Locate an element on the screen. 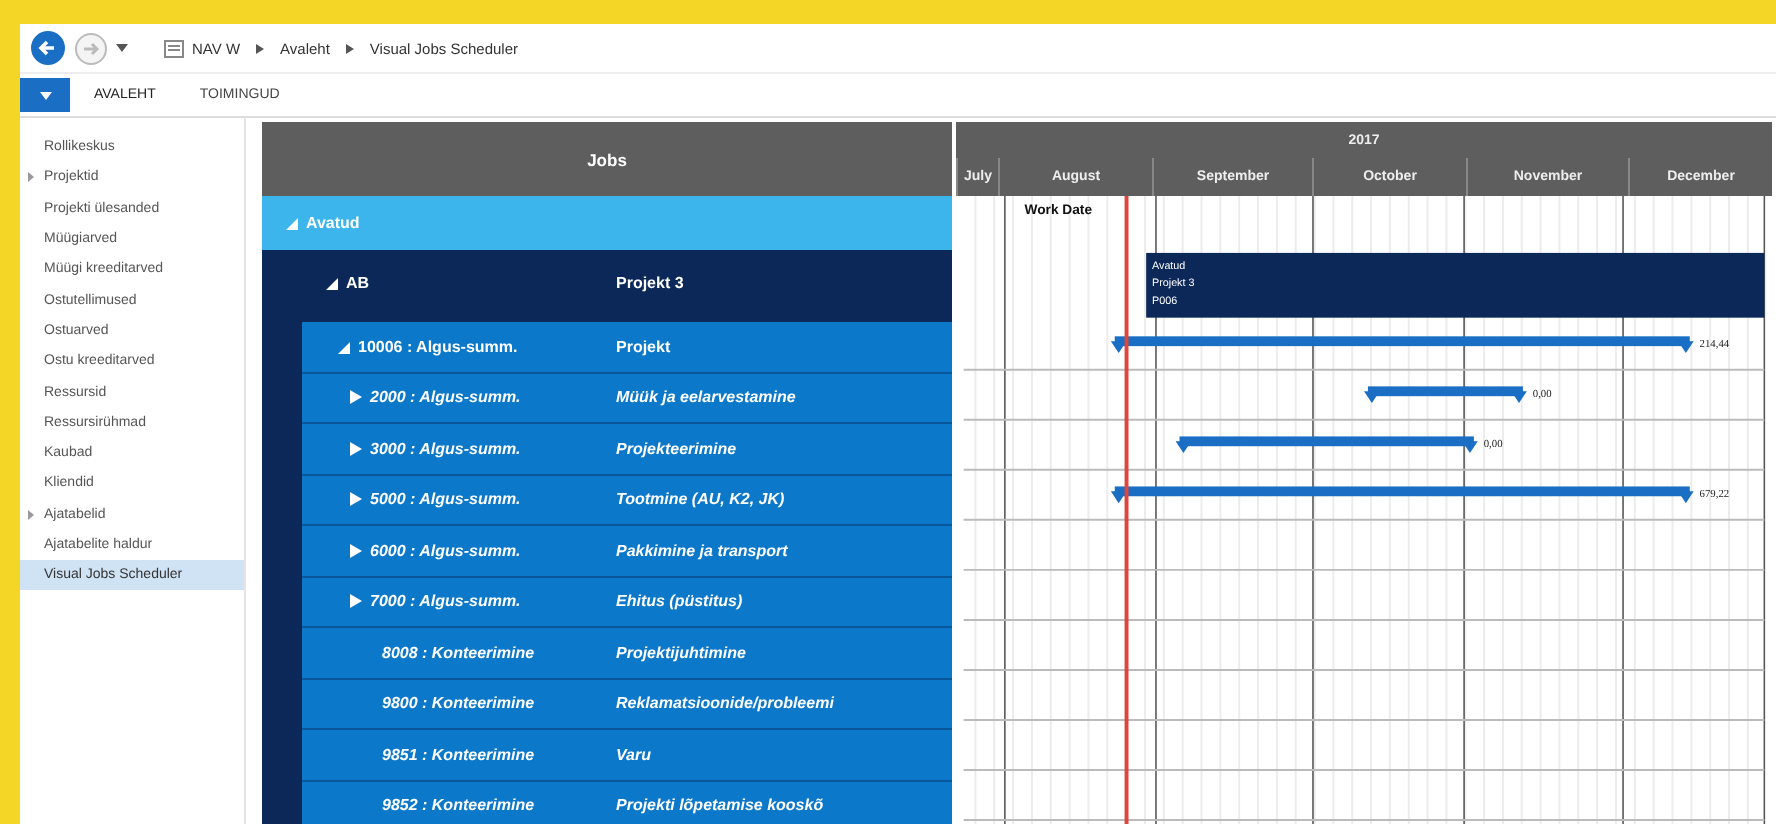 The width and height of the screenshot is (1776, 824). job-name: 2000 : Algus-summ. is located at coordinates (445, 397).